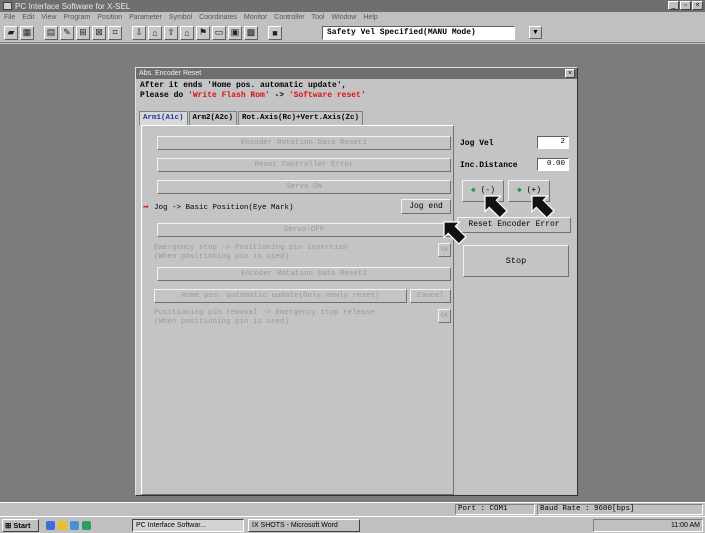  I want to click on desktop-icon, so click(86, 525).